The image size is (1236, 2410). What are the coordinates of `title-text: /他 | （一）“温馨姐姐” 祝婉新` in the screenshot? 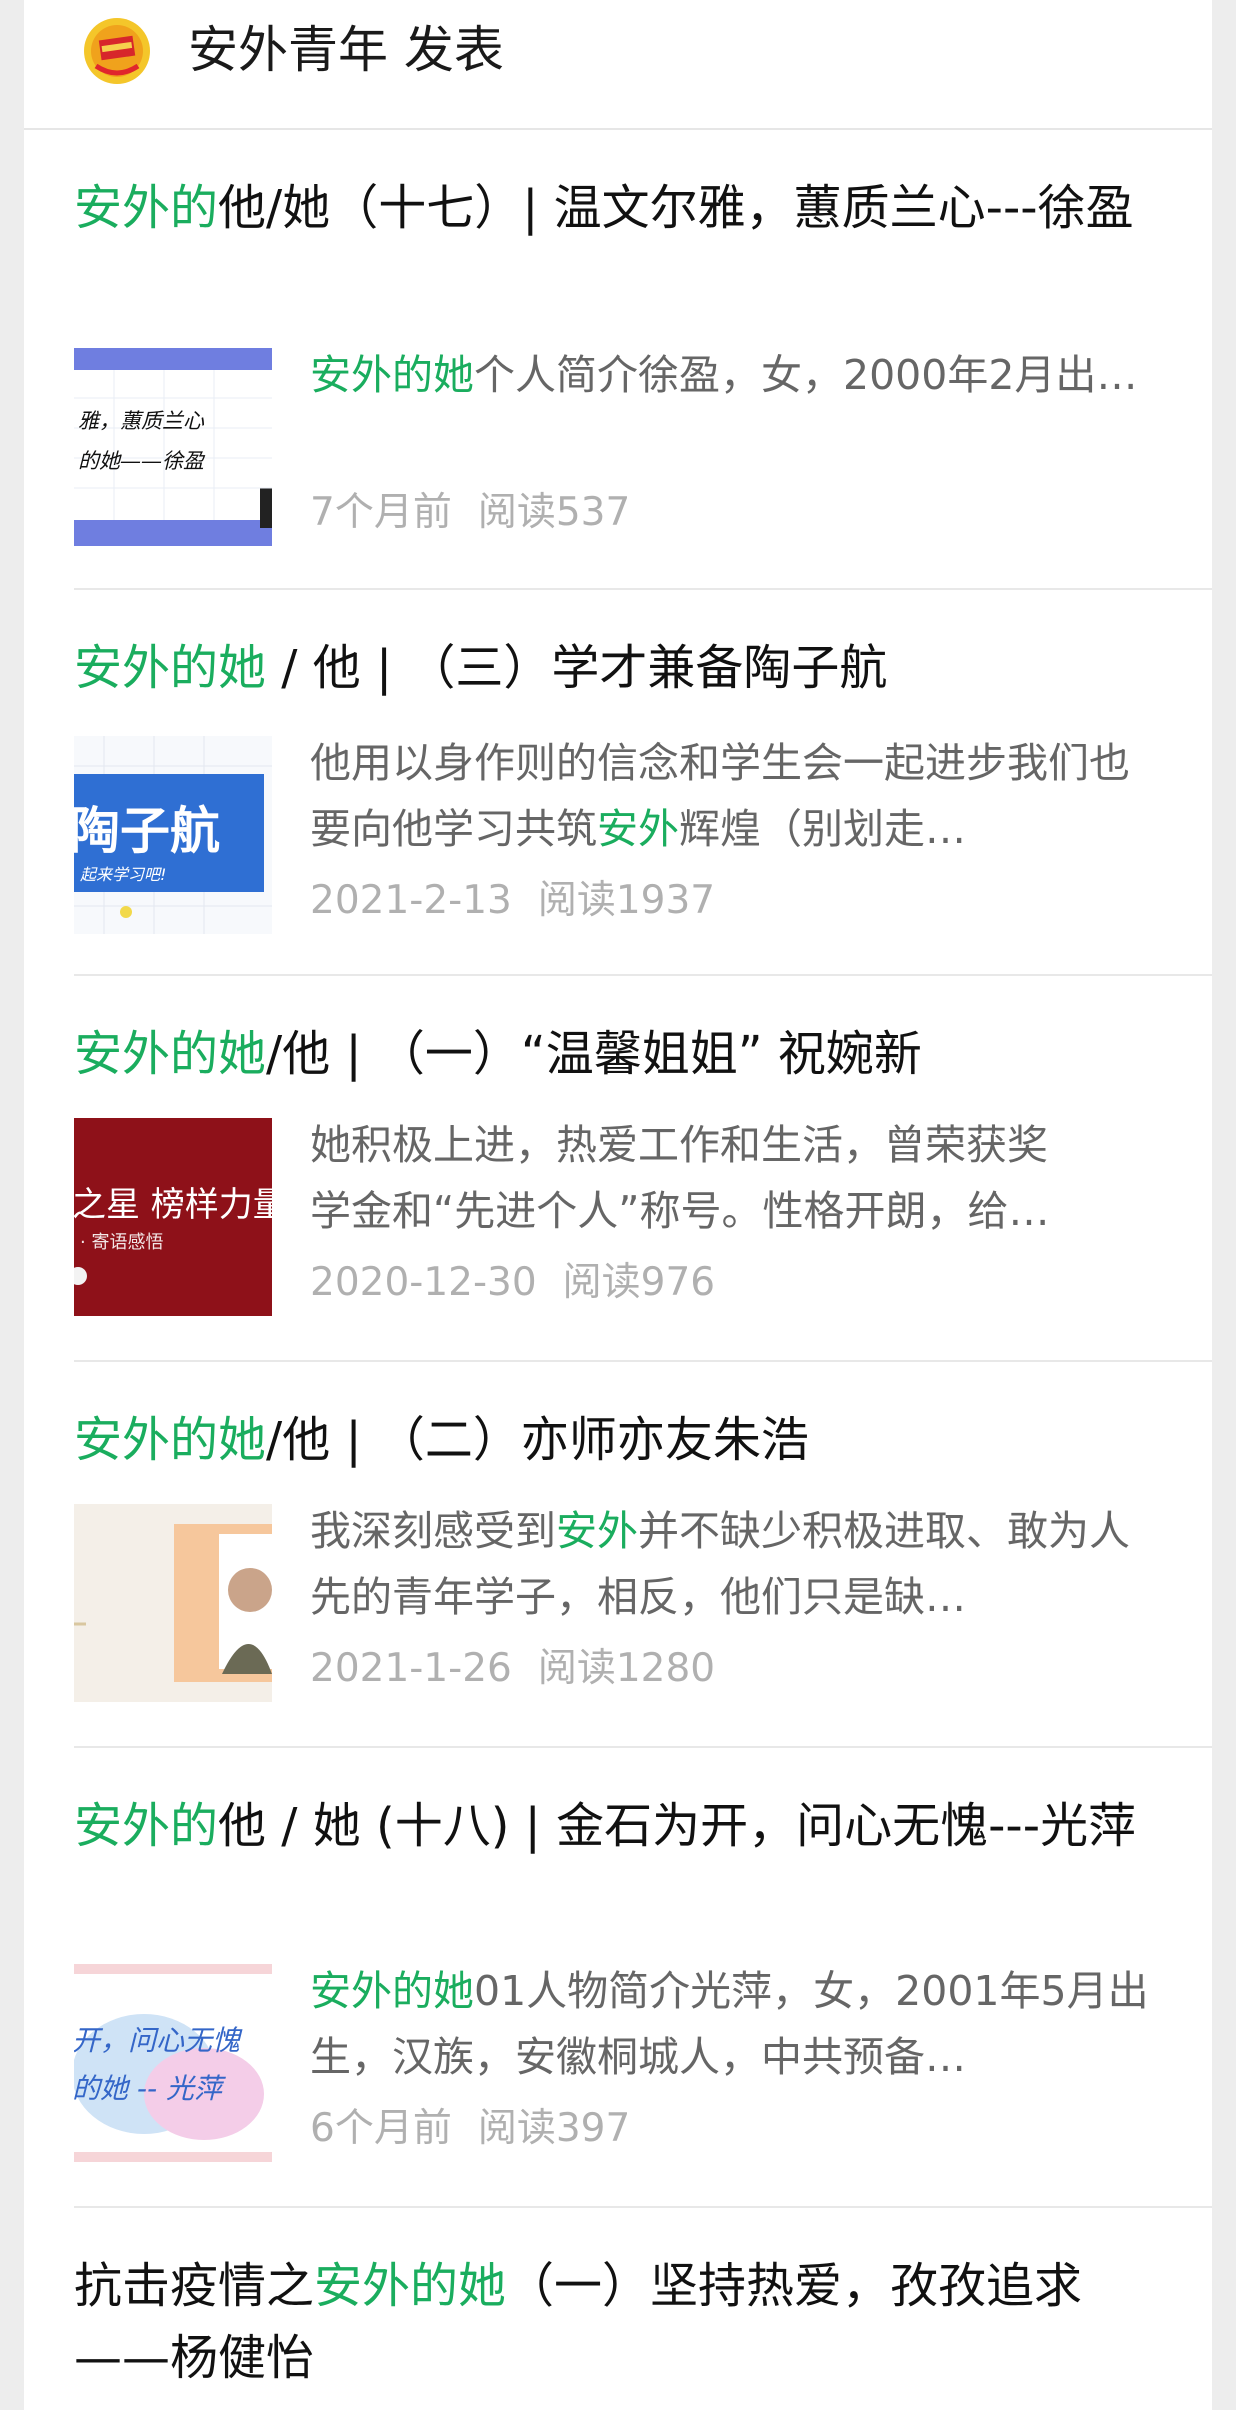 It's located at (594, 1054).